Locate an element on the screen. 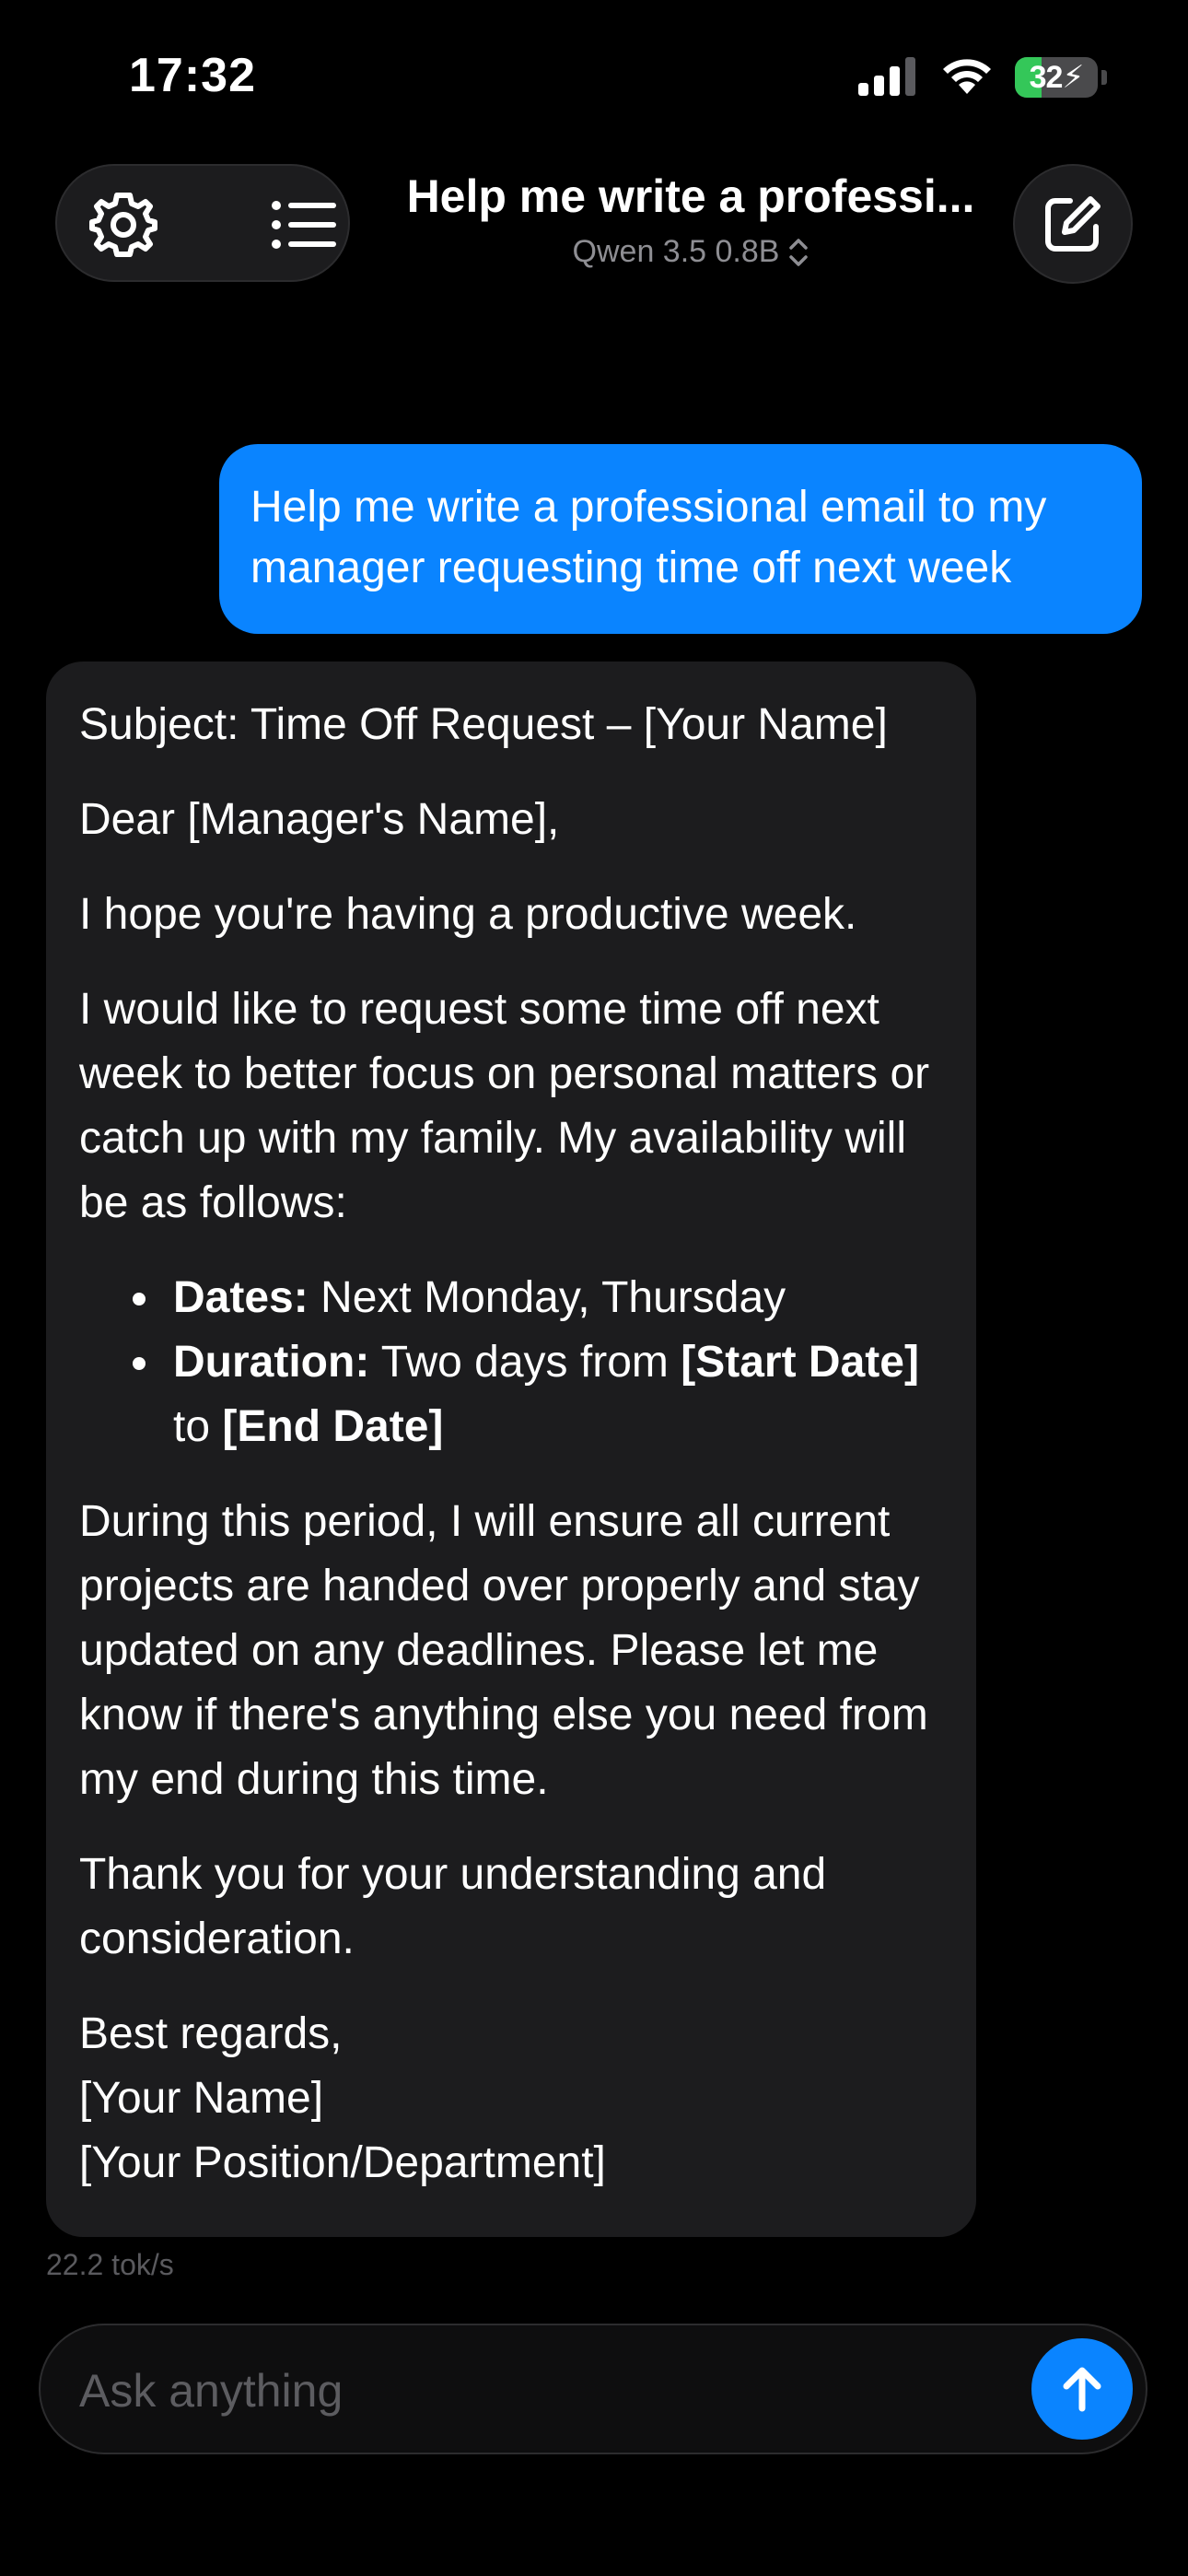 The image size is (1188, 2576). composer is located at coordinates (593, 2389).